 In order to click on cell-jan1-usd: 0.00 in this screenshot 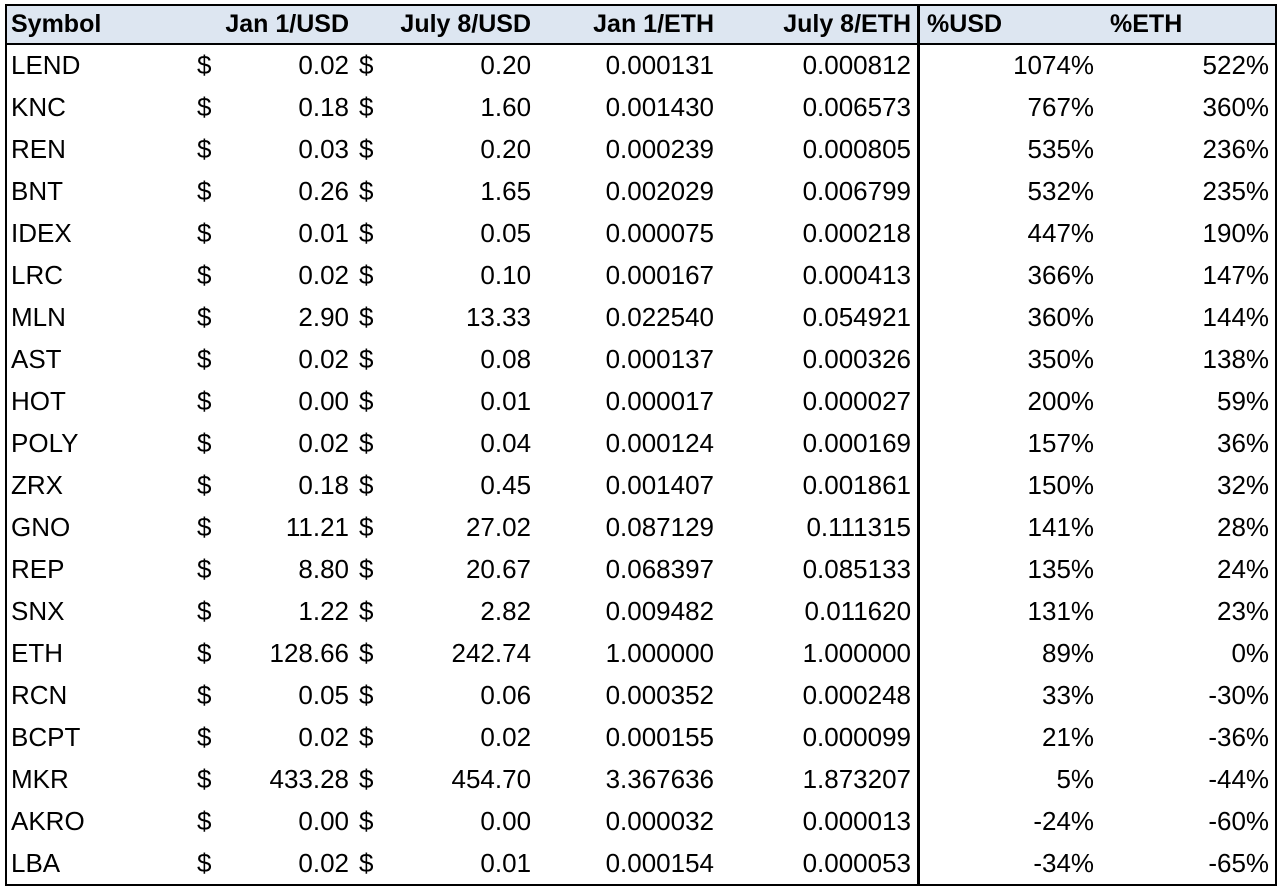, I will do `click(294, 821)`.